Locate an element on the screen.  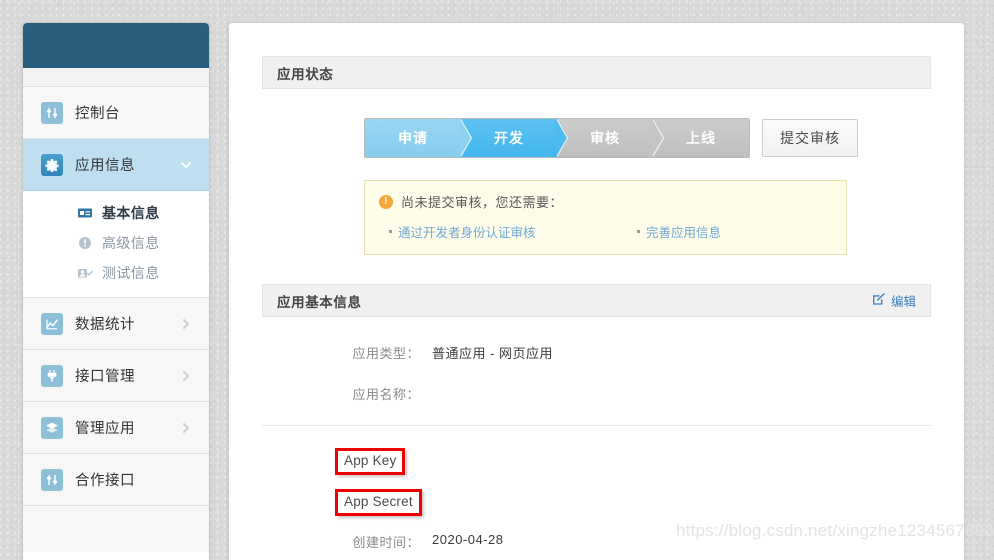
app-secret-label: App Secret is located at coordinates (378, 501).